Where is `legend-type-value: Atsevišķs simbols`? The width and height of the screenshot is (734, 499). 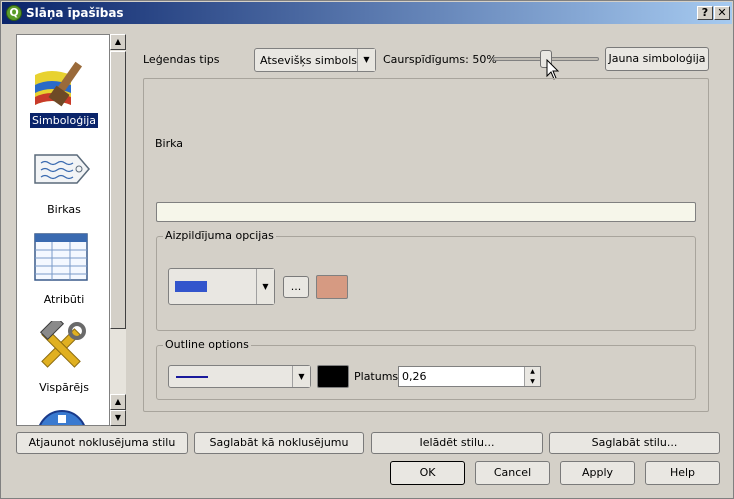 legend-type-value: Atsevišķs simbols is located at coordinates (309, 60).